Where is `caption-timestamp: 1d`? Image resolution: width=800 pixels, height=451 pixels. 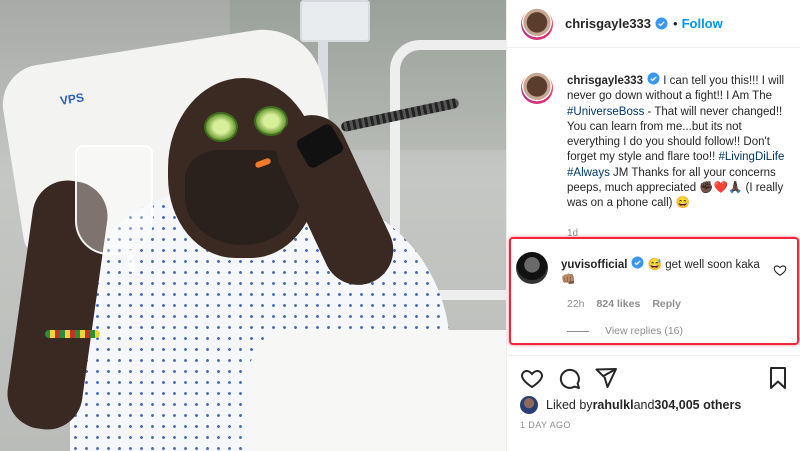 caption-timestamp: 1d is located at coordinates (573, 233).